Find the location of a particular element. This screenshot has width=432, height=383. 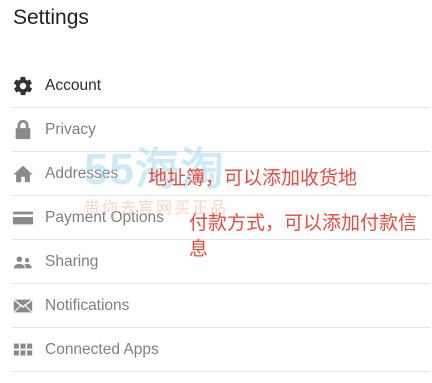

lock-icon is located at coordinates (23, 130).